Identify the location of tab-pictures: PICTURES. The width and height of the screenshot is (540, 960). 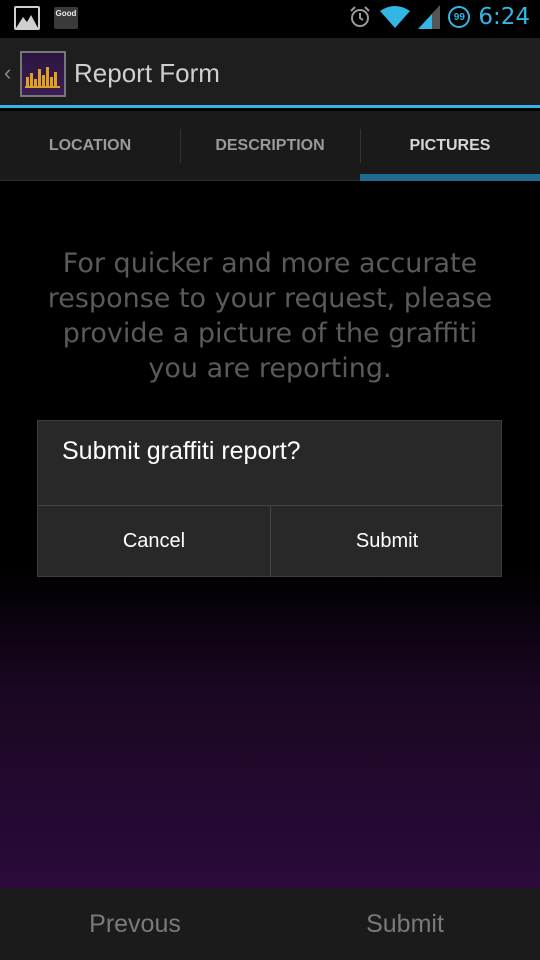
(450, 146).